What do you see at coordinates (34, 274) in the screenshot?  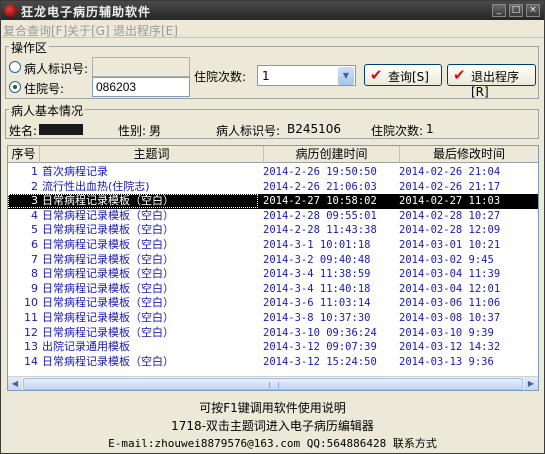 I see `row-number: 8` at bounding box center [34, 274].